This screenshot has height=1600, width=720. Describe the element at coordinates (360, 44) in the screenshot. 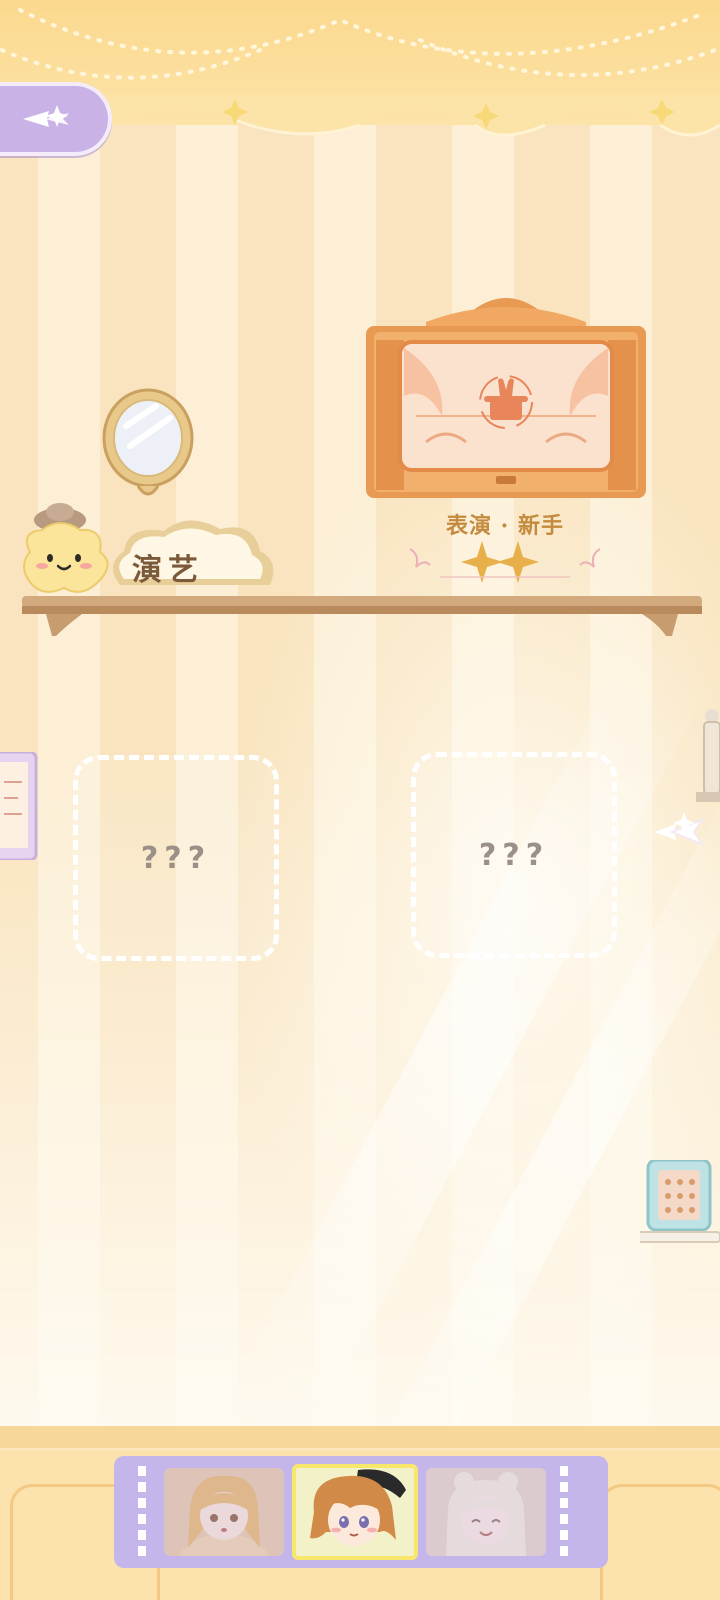

I see `bead-garland` at that location.